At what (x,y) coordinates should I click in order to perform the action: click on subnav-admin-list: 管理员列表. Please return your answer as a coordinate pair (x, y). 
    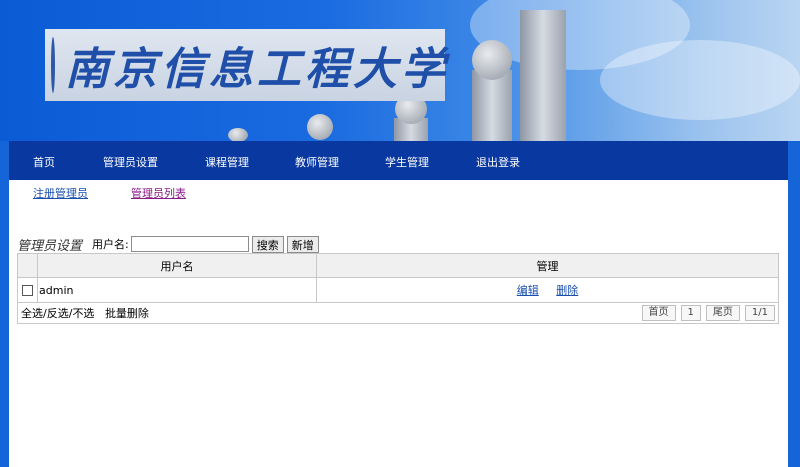
    Looking at the image, I should click on (158, 193).